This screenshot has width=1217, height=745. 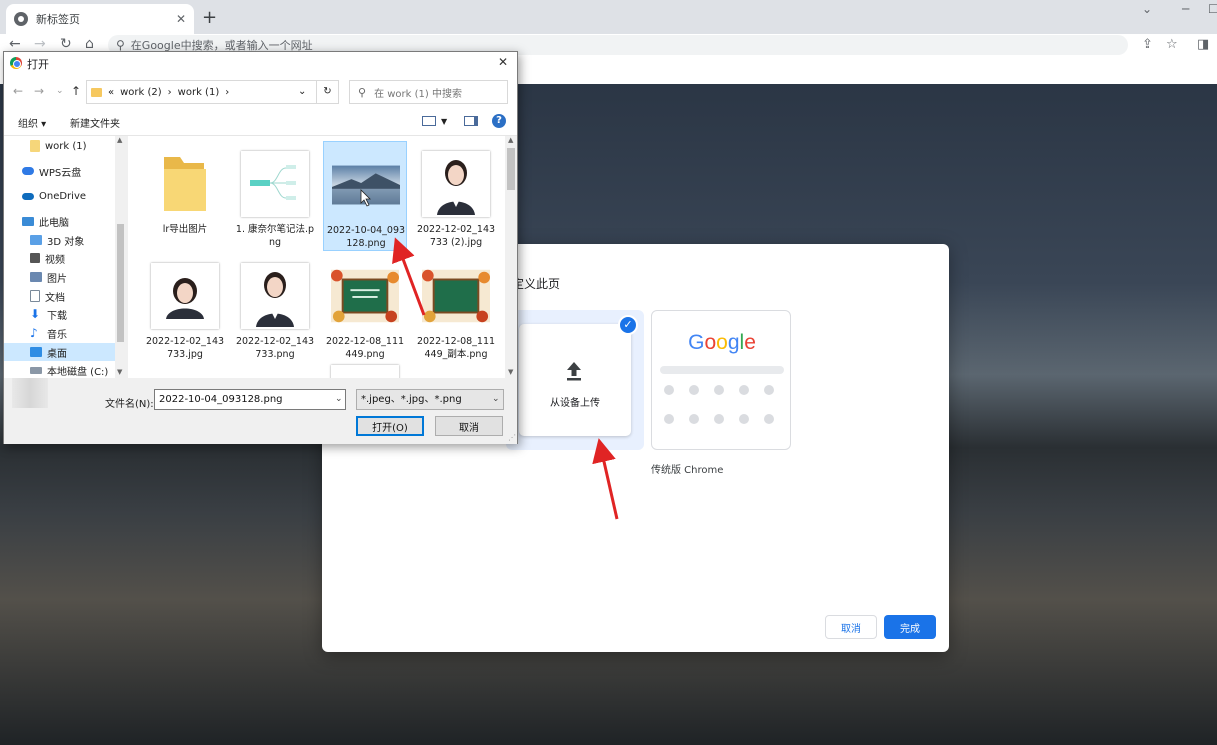 I want to click on folder-search-box: ⚲ 在 work (1) 中搜索, so click(x=428, y=92).